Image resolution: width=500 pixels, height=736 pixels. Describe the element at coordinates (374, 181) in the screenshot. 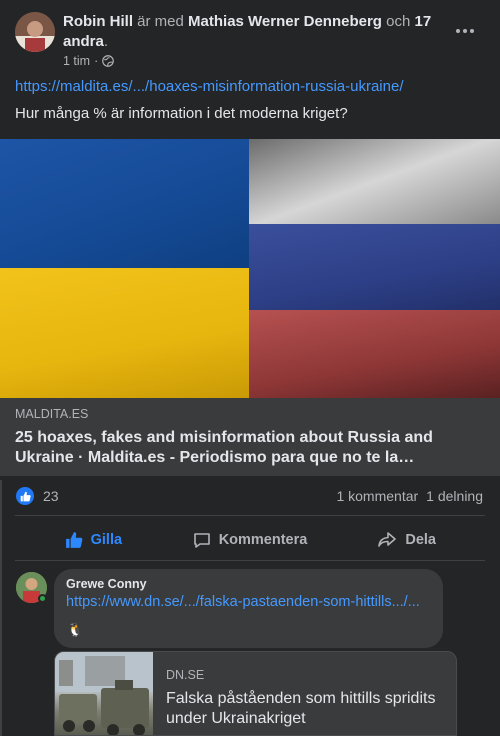

I see `russia-flag-white` at that location.